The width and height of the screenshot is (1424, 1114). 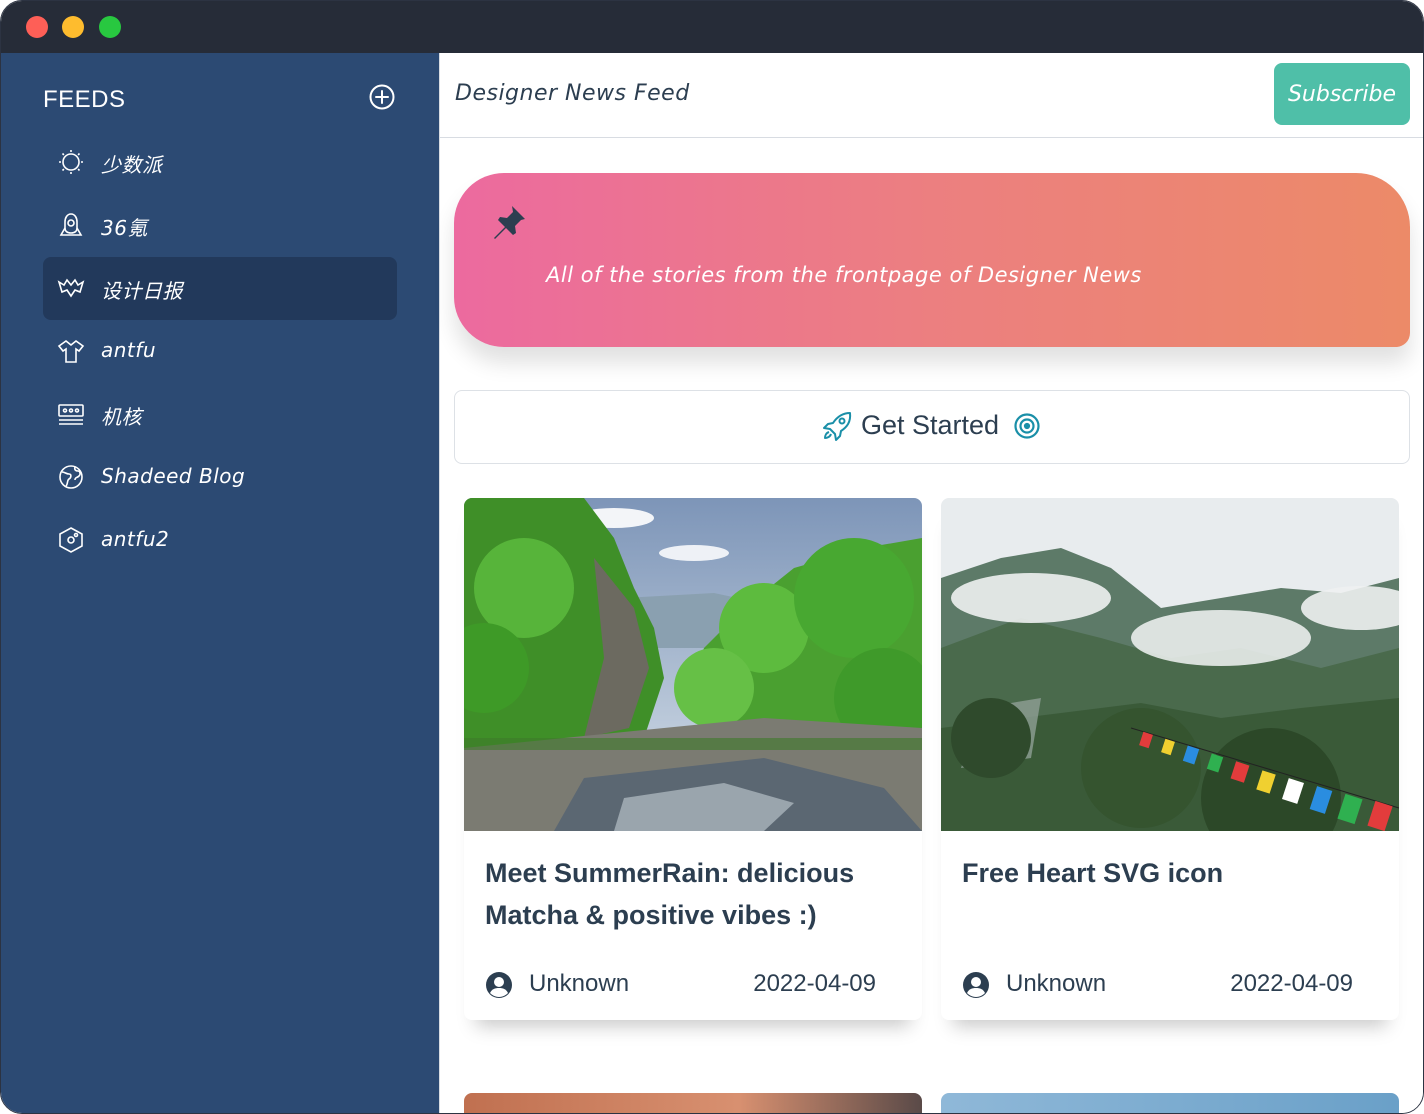 I want to click on sidebar-item-label: 设计日报, so click(x=142, y=291).